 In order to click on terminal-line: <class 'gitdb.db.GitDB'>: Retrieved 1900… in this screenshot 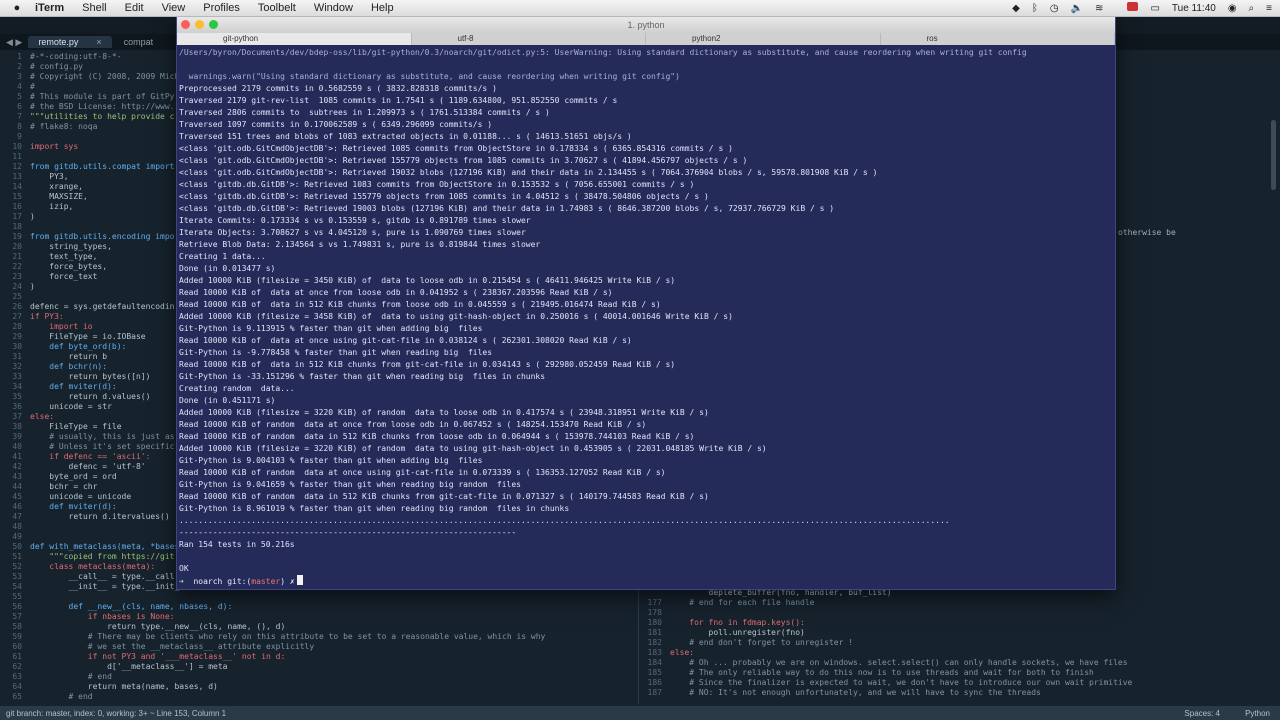, I will do `click(507, 208)`.